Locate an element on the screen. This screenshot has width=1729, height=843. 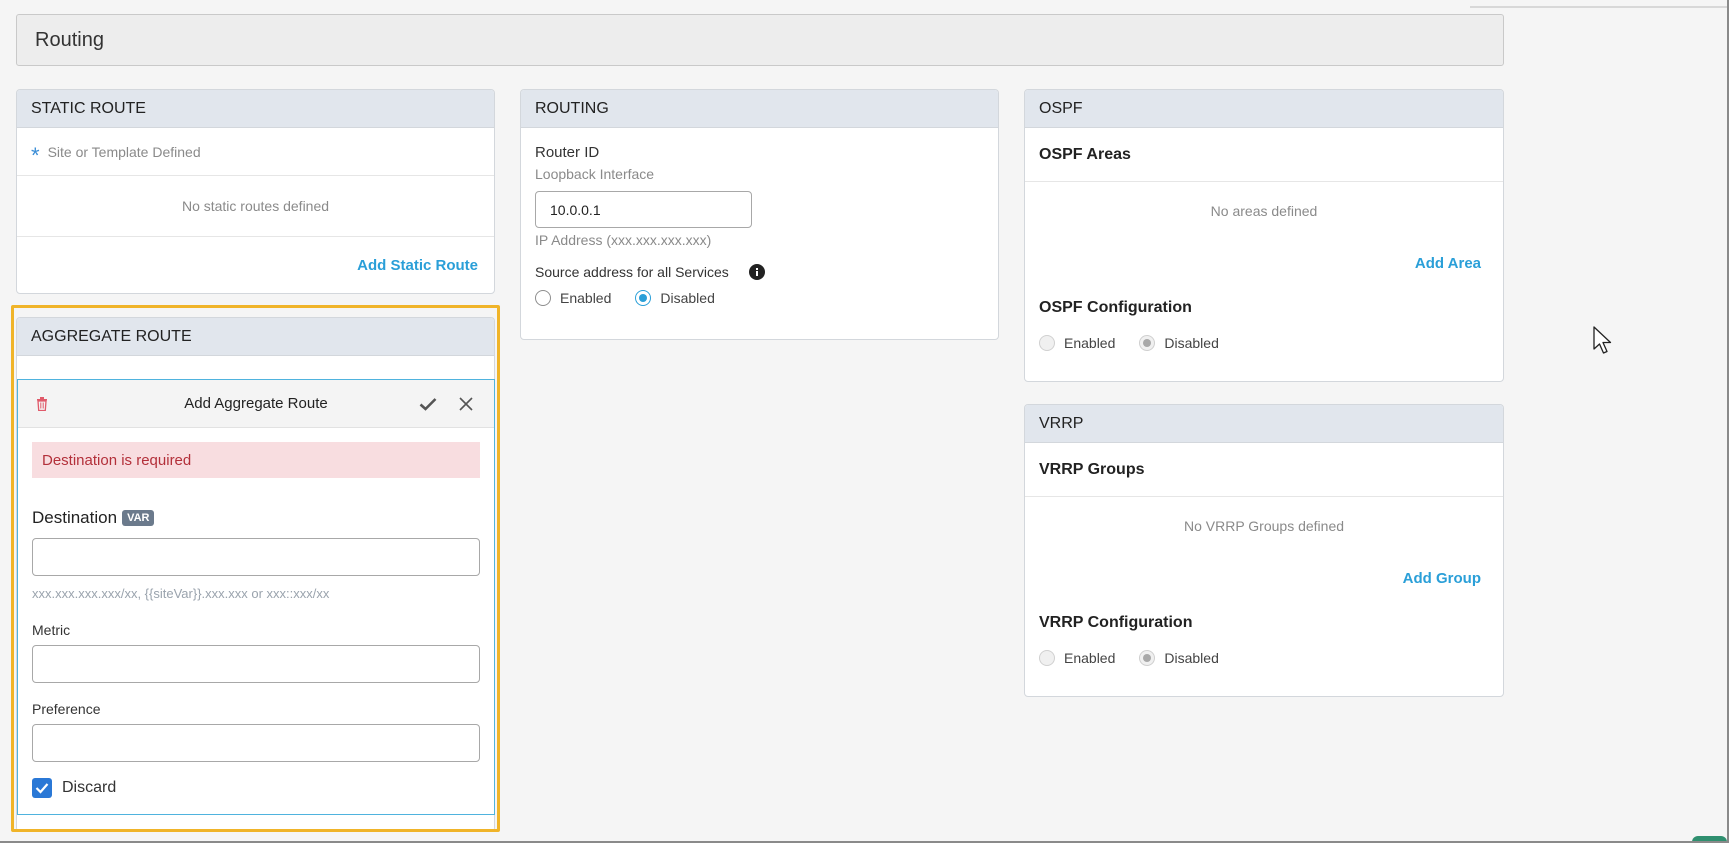
discard-checkbox is located at coordinates (42, 788).